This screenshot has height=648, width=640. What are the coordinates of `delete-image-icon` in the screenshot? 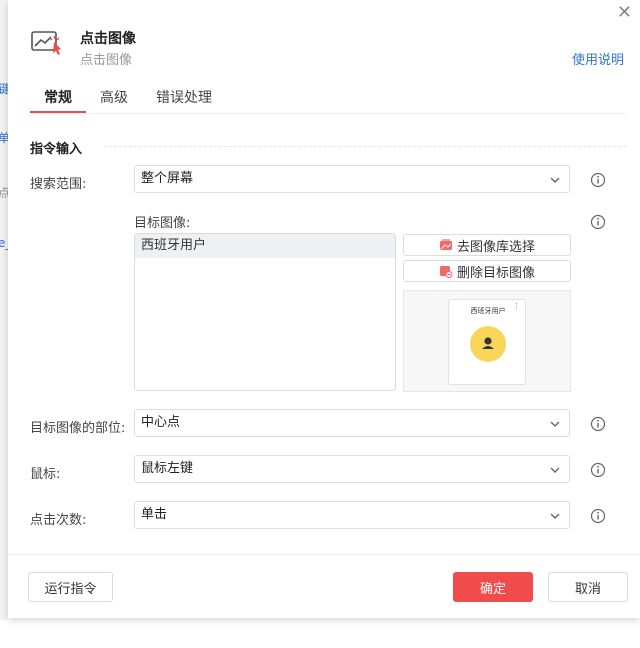 It's located at (446, 271).